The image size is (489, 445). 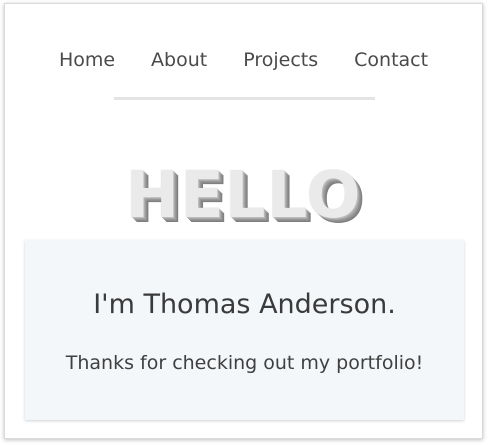 What do you see at coordinates (87, 60) in the screenshot?
I see `nav-link-home: Home` at bounding box center [87, 60].